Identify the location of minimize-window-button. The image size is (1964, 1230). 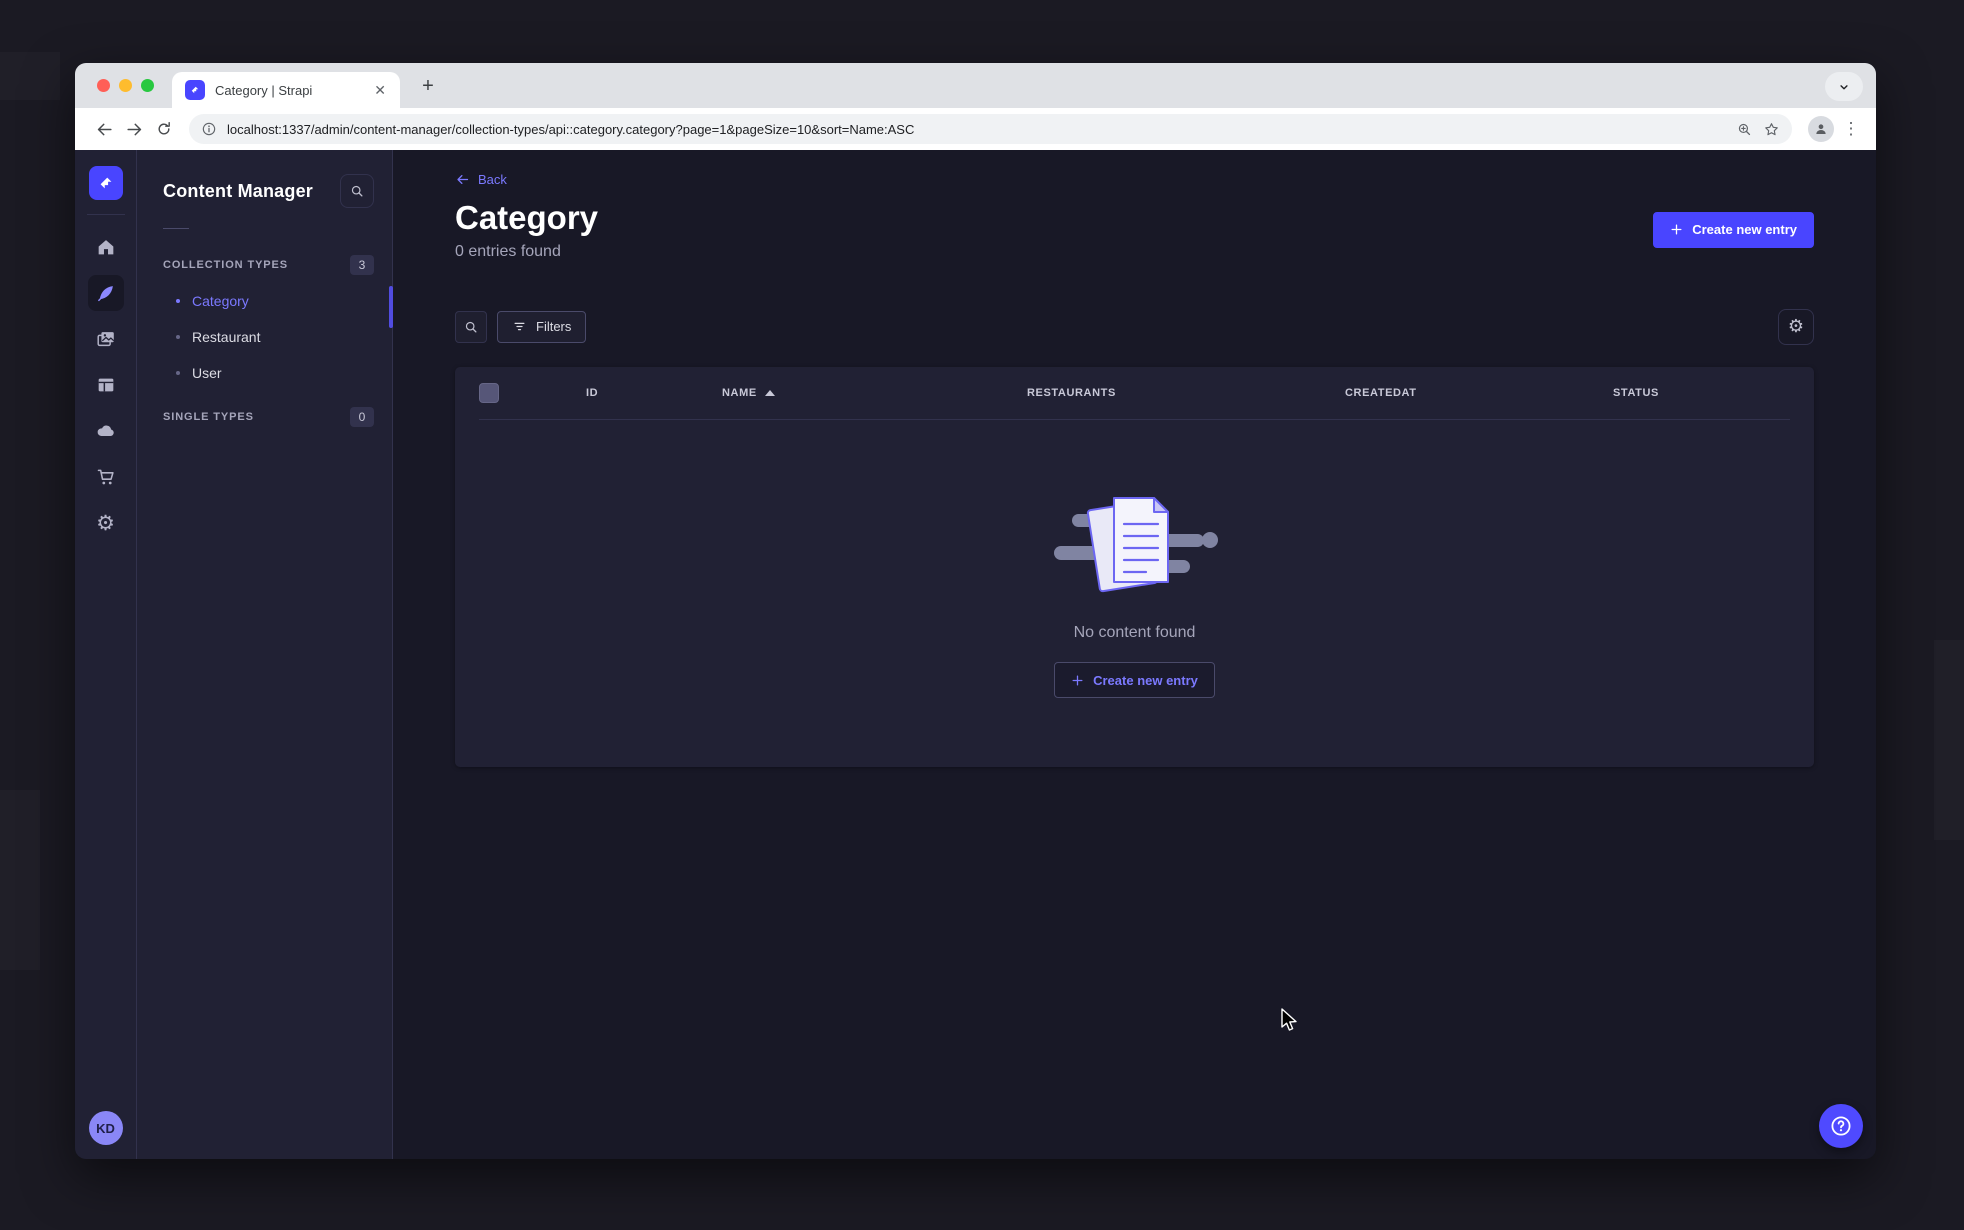
(125, 85).